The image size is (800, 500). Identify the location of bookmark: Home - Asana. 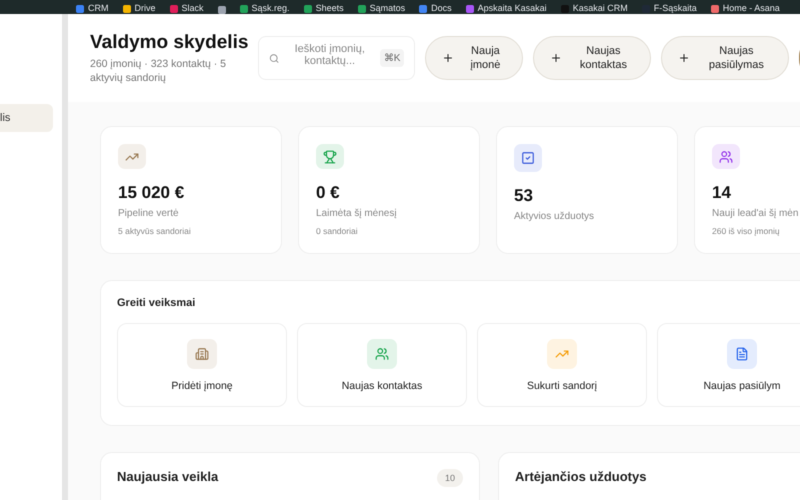
(745, 8).